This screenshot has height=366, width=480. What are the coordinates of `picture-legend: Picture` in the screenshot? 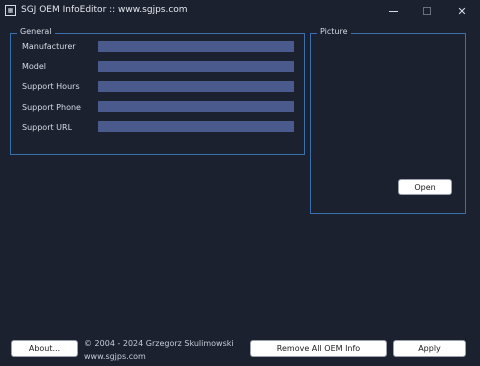 It's located at (334, 31).